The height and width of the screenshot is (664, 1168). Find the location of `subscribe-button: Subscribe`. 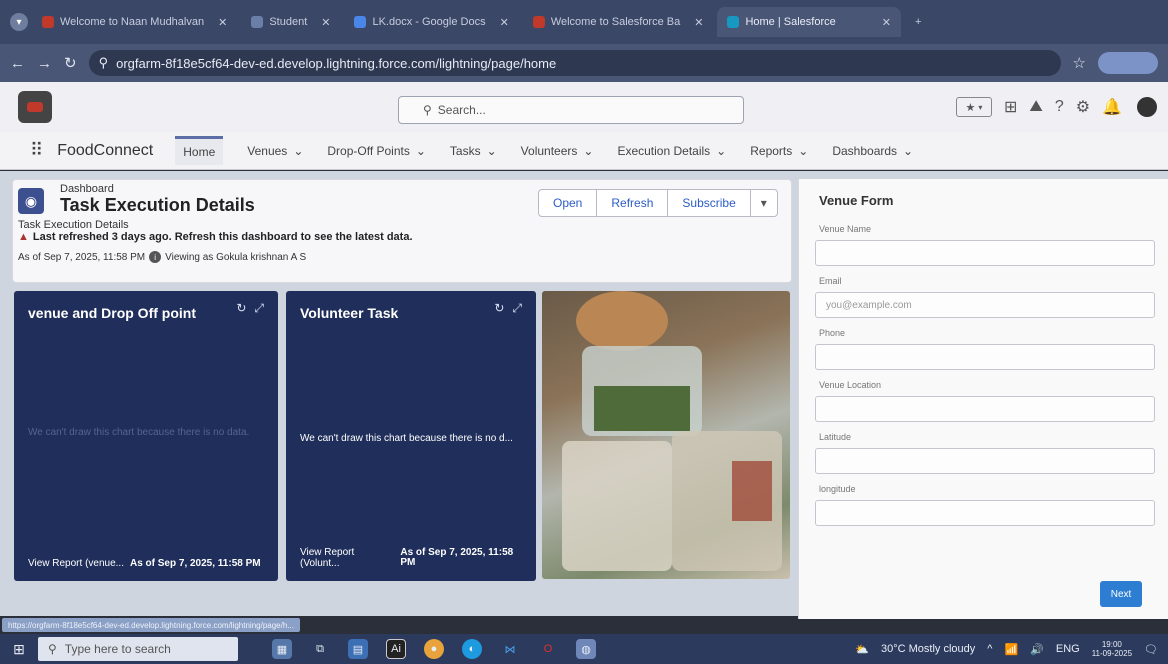

subscribe-button: Subscribe is located at coordinates (709, 203).